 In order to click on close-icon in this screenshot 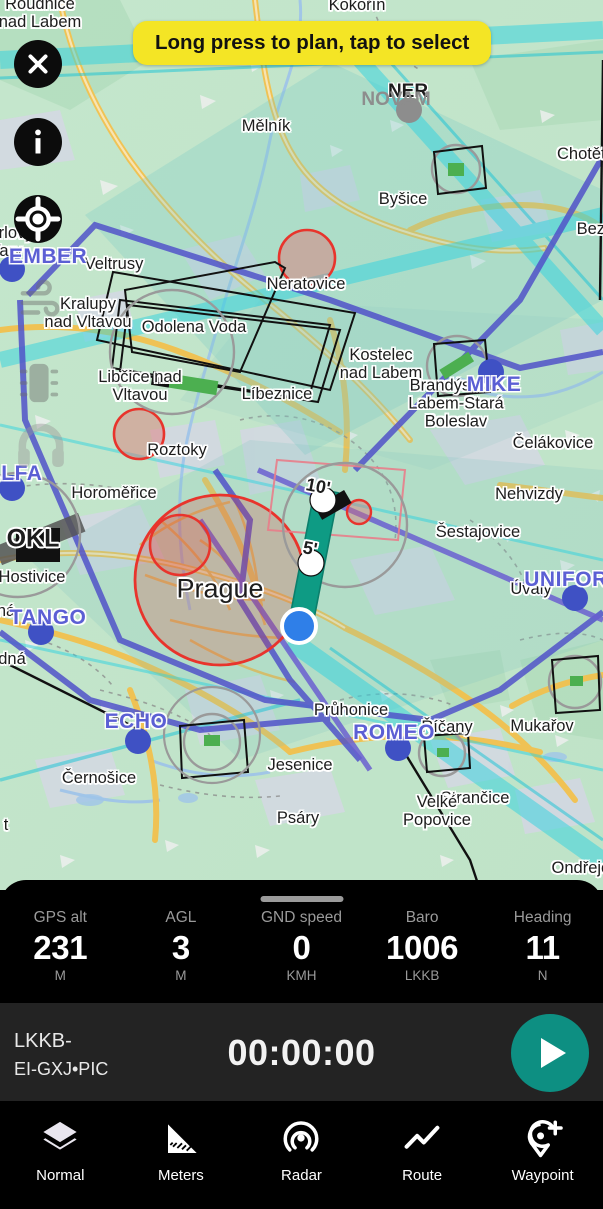, I will do `click(38, 64)`.